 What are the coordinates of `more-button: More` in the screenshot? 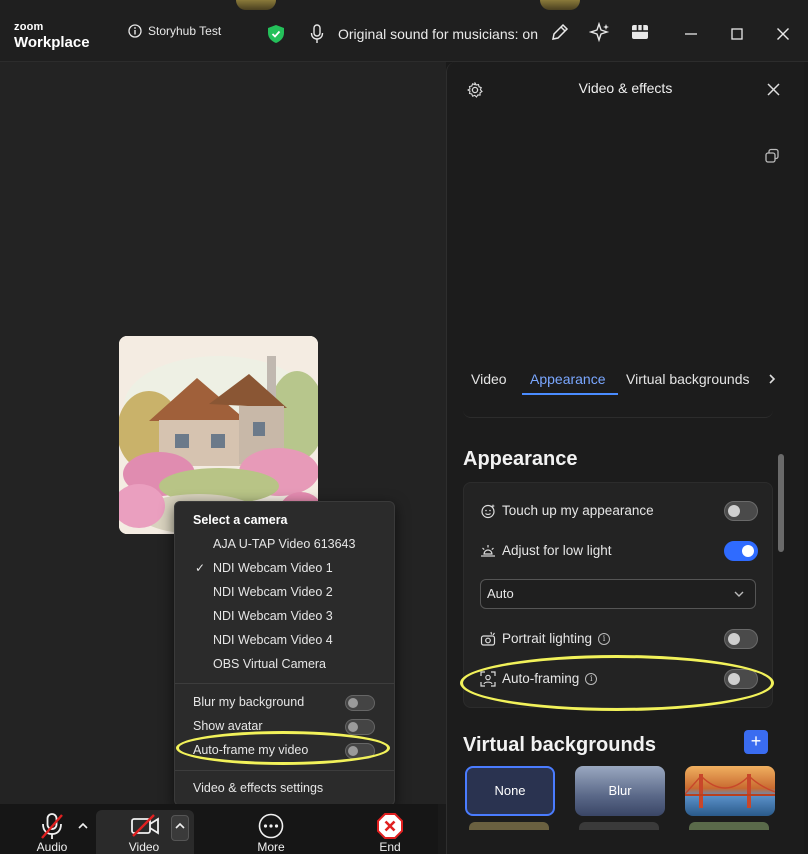 It's located at (271, 829).